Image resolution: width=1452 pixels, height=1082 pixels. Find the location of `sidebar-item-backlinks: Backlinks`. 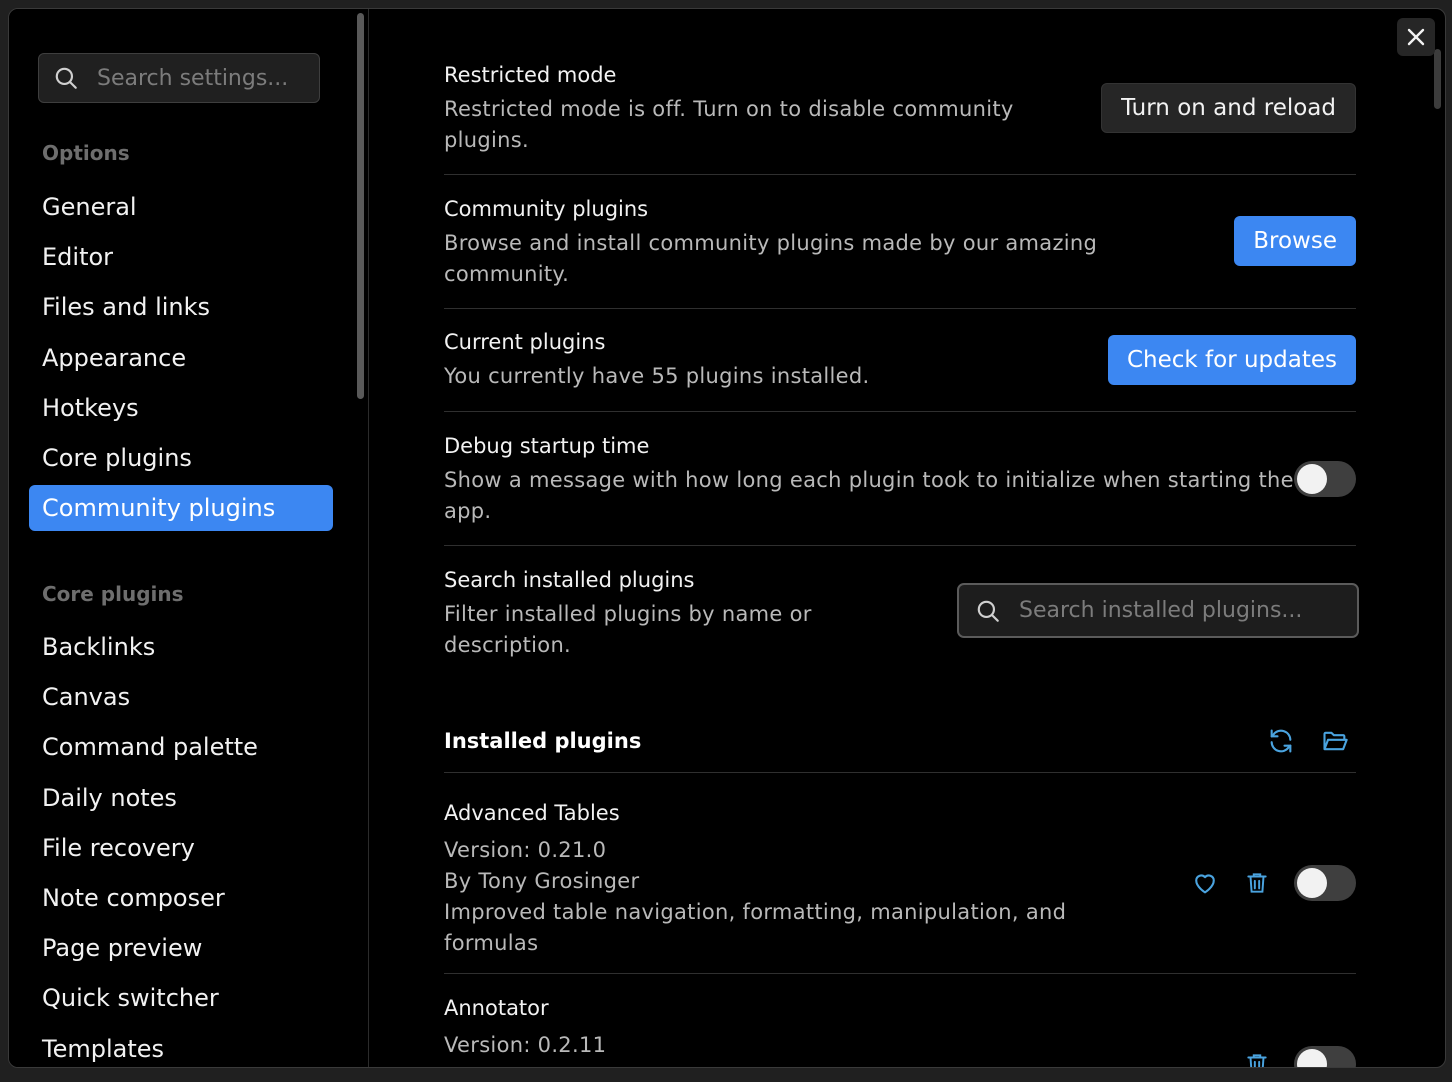

sidebar-item-backlinks: Backlinks is located at coordinates (181, 647).